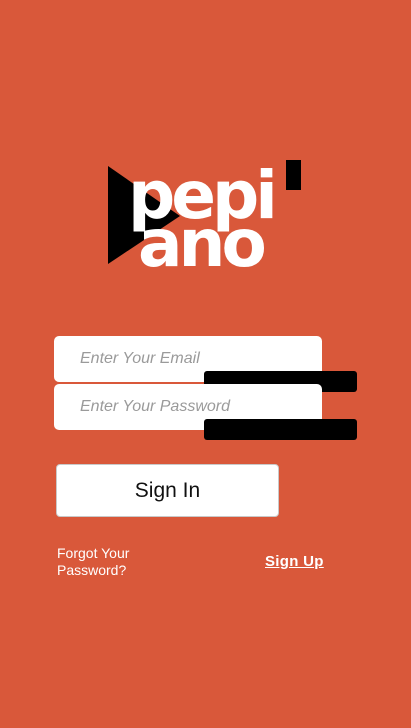 Image resolution: width=411 pixels, height=728 pixels. Describe the element at coordinates (112, 562) in the screenshot. I see `forgot-password-link: Forgot Your Password?` at that location.